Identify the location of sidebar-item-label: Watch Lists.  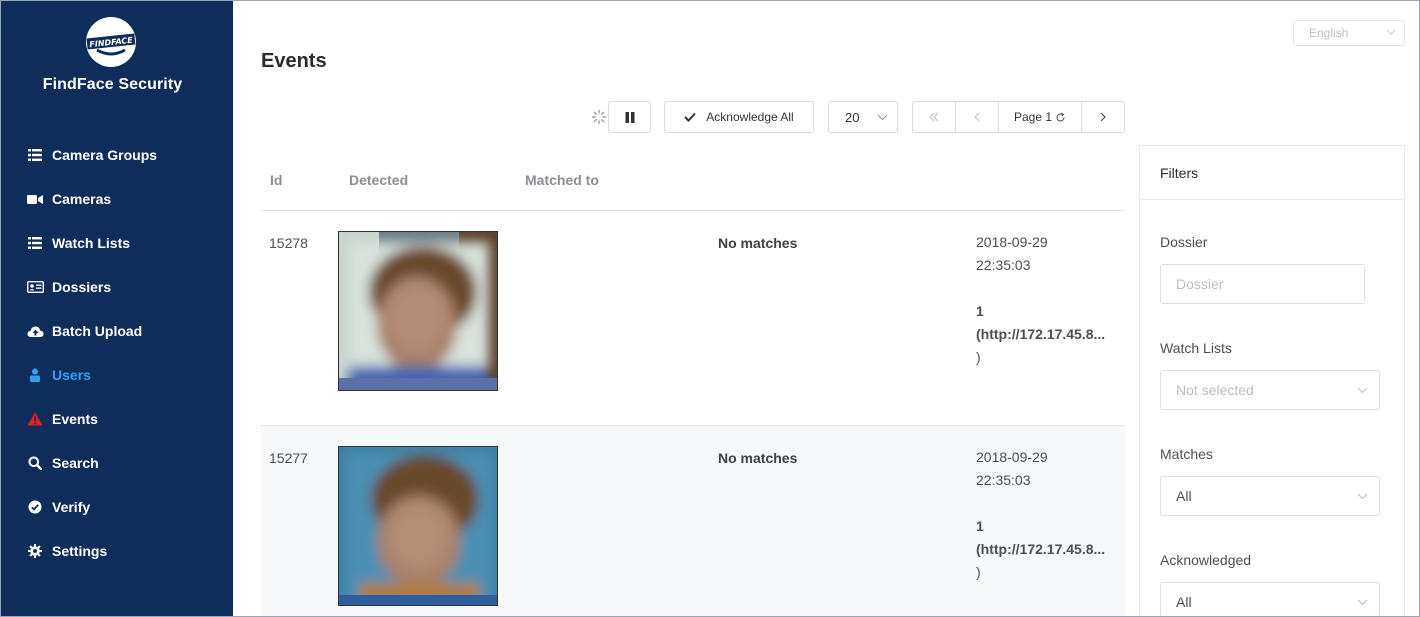
(91, 243).